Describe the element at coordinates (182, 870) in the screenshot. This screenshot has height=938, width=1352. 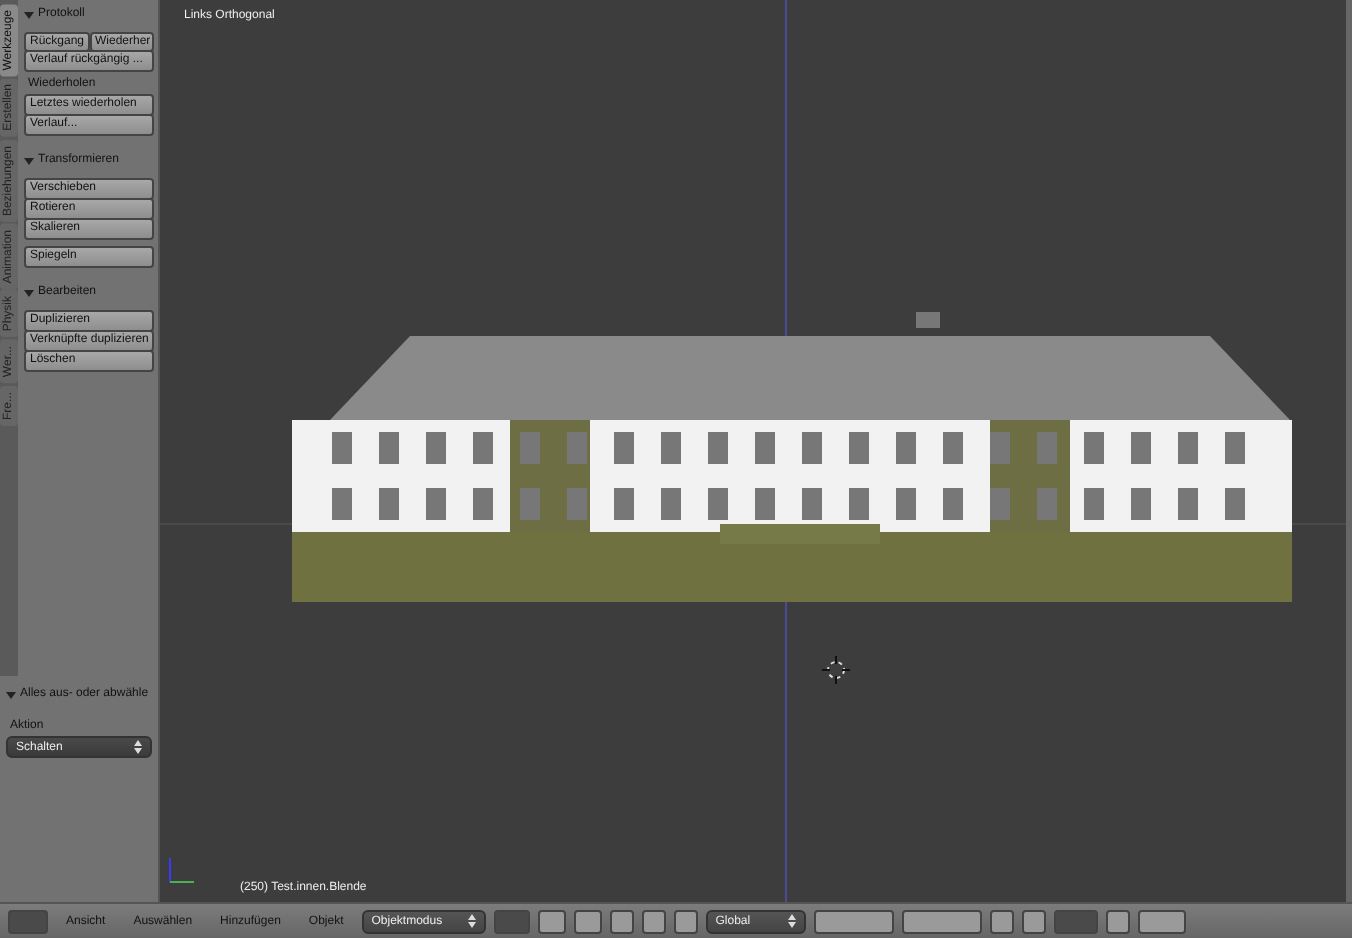
I see `axis-icon` at that location.